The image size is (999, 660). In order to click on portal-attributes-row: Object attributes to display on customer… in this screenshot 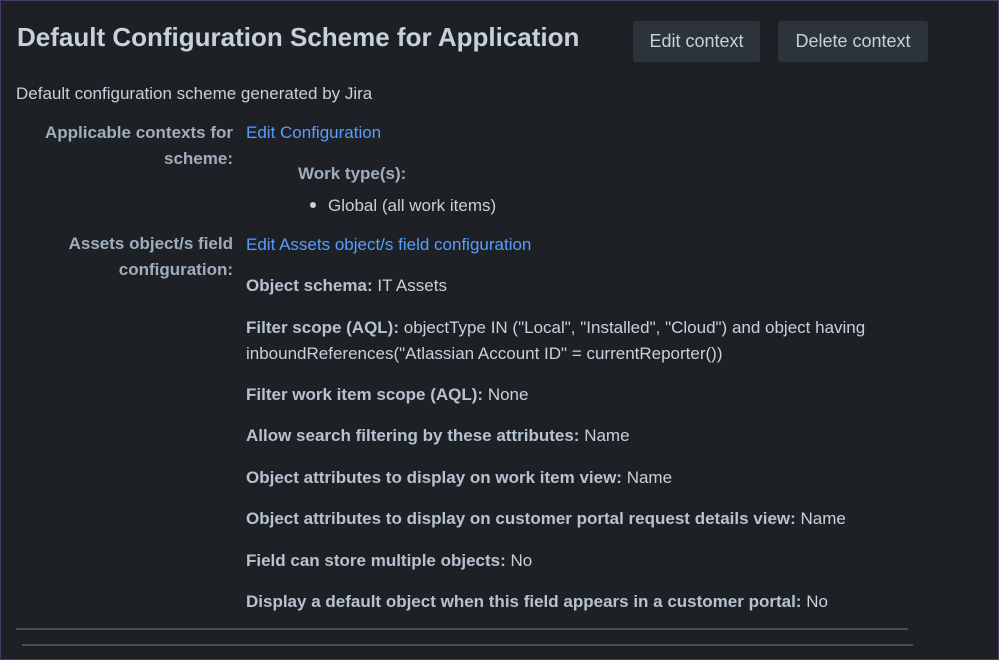, I will do `click(586, 519)`.